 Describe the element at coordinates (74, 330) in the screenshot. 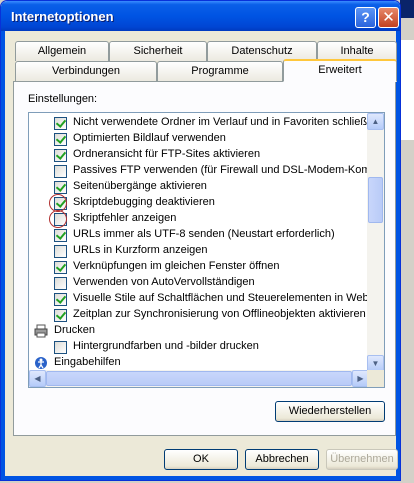

I see `group-label: Drucken` at that location.